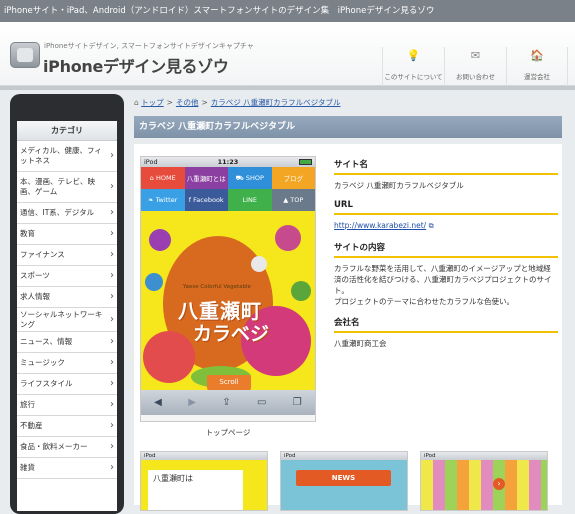  I want to click on back-icon: ◀, so click(158, 402).